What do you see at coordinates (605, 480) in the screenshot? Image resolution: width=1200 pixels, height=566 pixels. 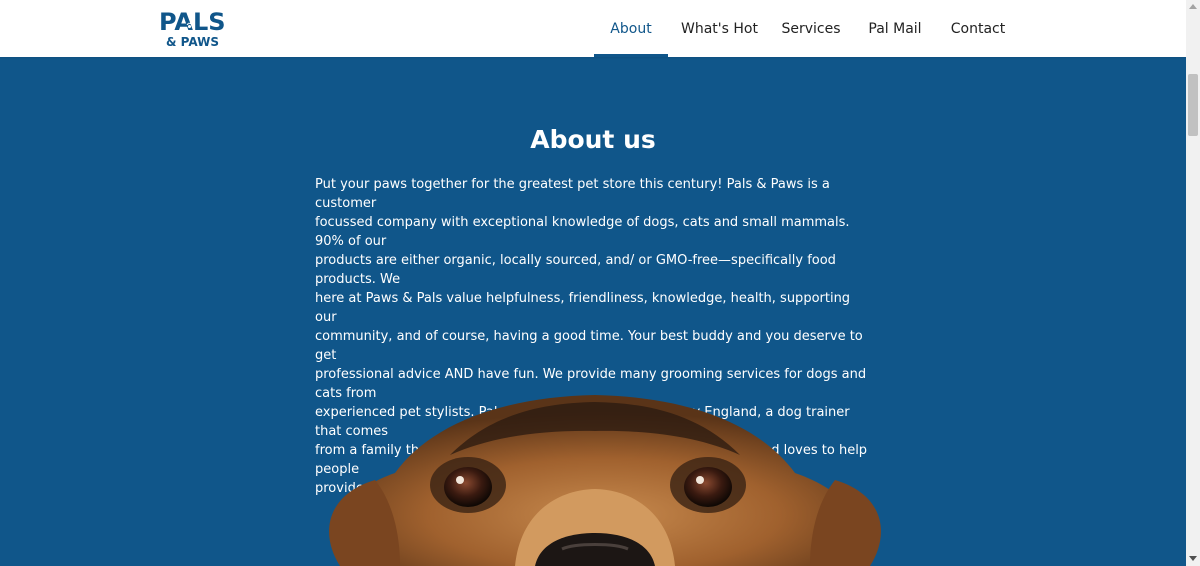 I see `dog-face-image` at bounding box center [605, 480].